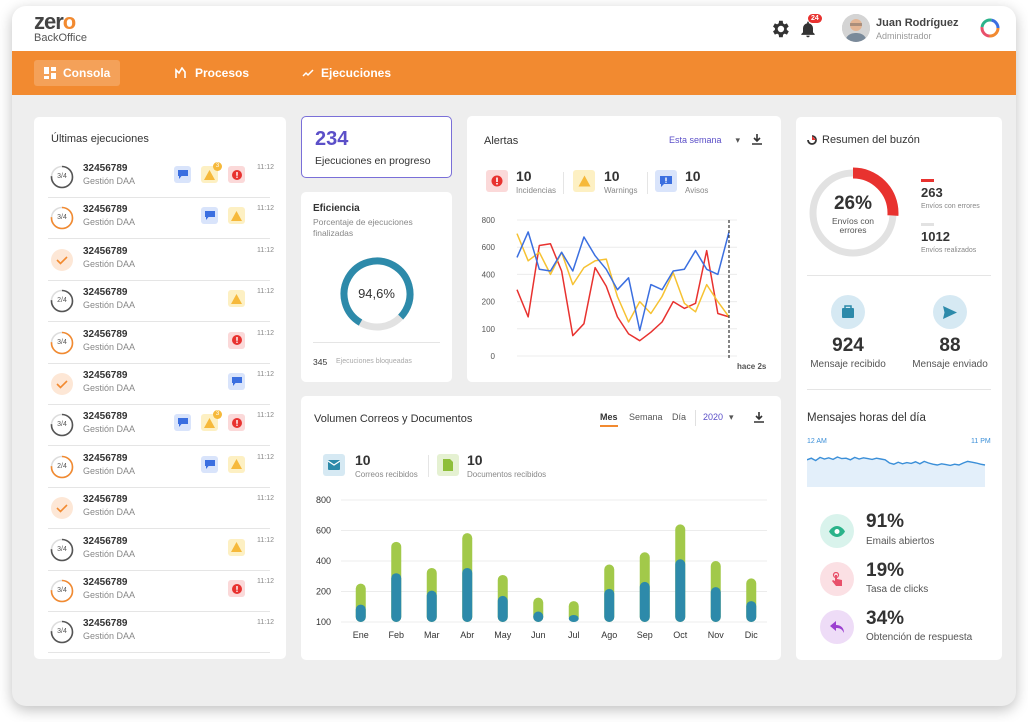 This screenshot has height=722, width=1028. I want to click on x-tick-label: Sep, so click(645, 635).